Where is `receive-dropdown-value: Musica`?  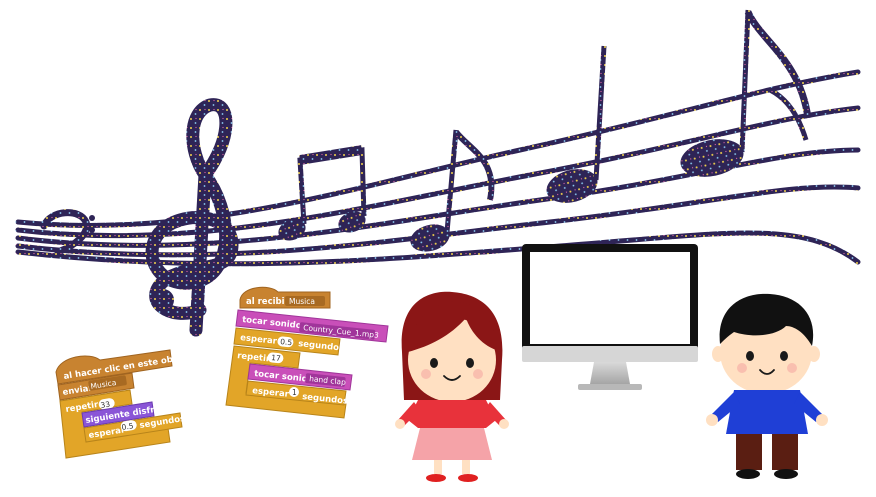 receive-dropdown-value: Musica is located at coordinates (302, 301).